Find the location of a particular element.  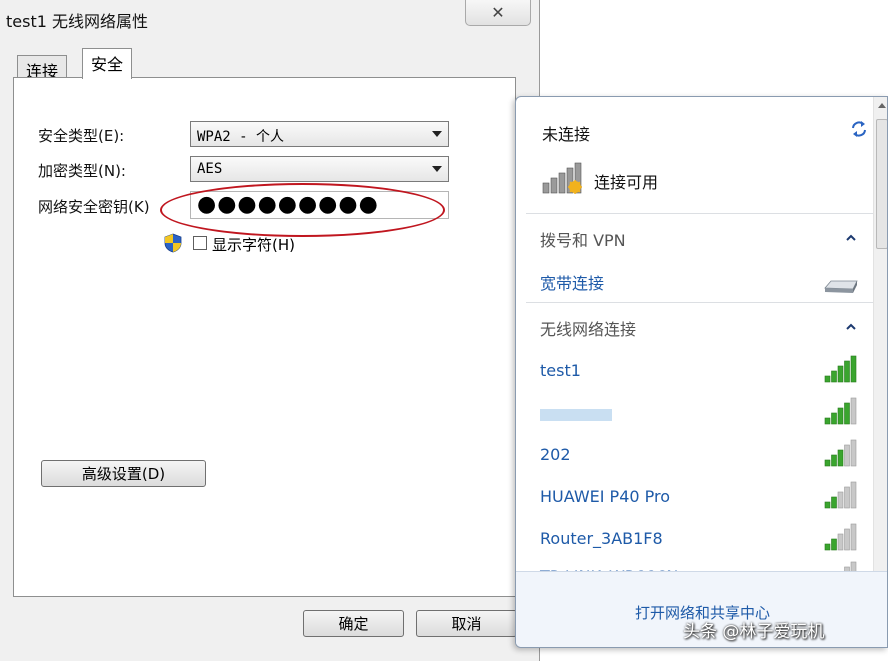

encryption-type-label: 加密类型(N): is located at coordinates (82, 171).